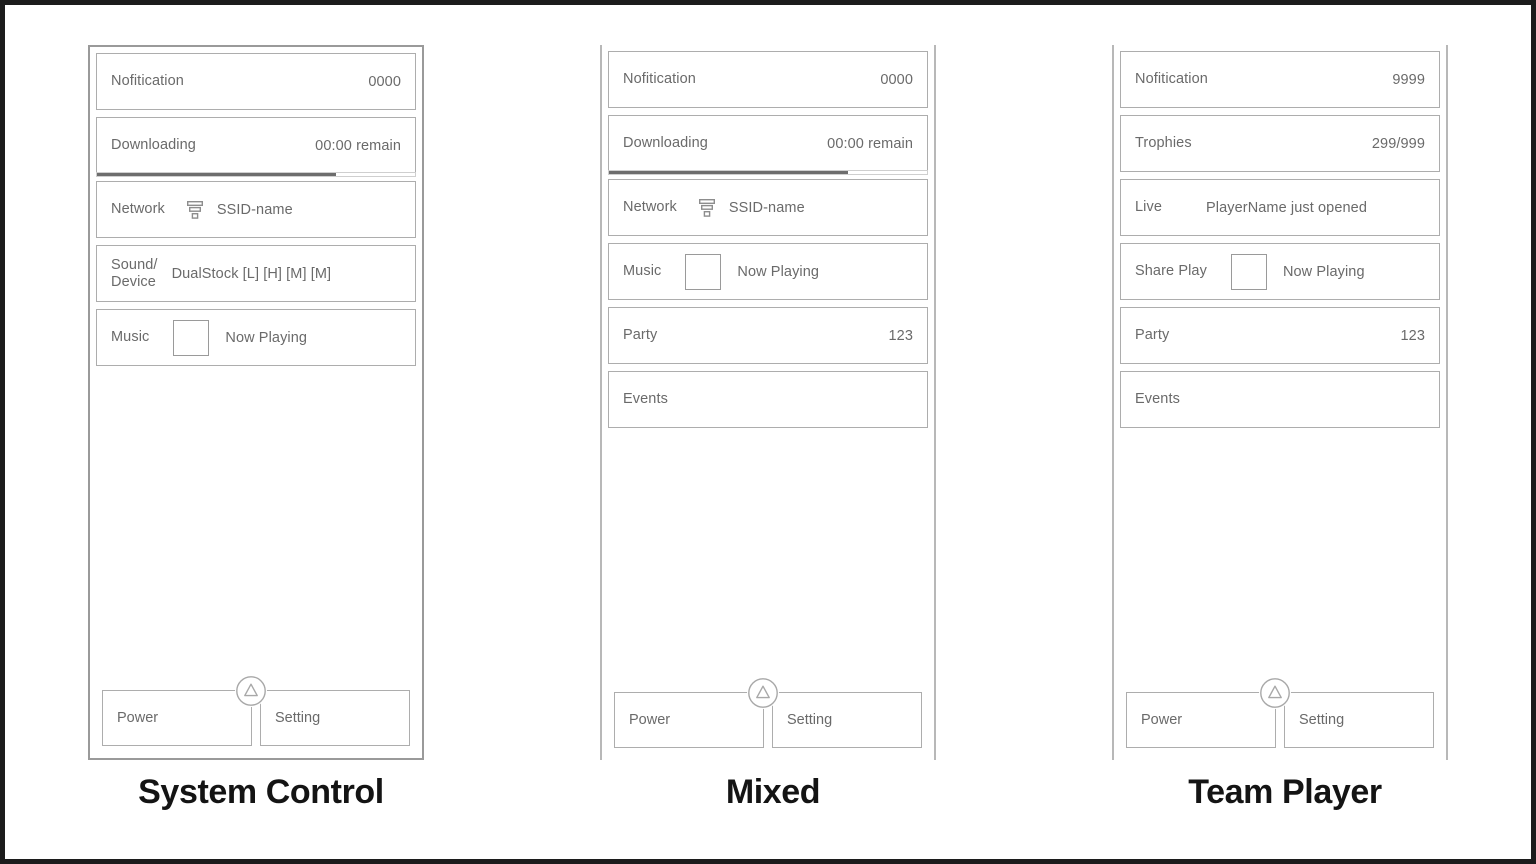  I want to click on panel-row: Live PlayerName just opened, so click(1280, 207).